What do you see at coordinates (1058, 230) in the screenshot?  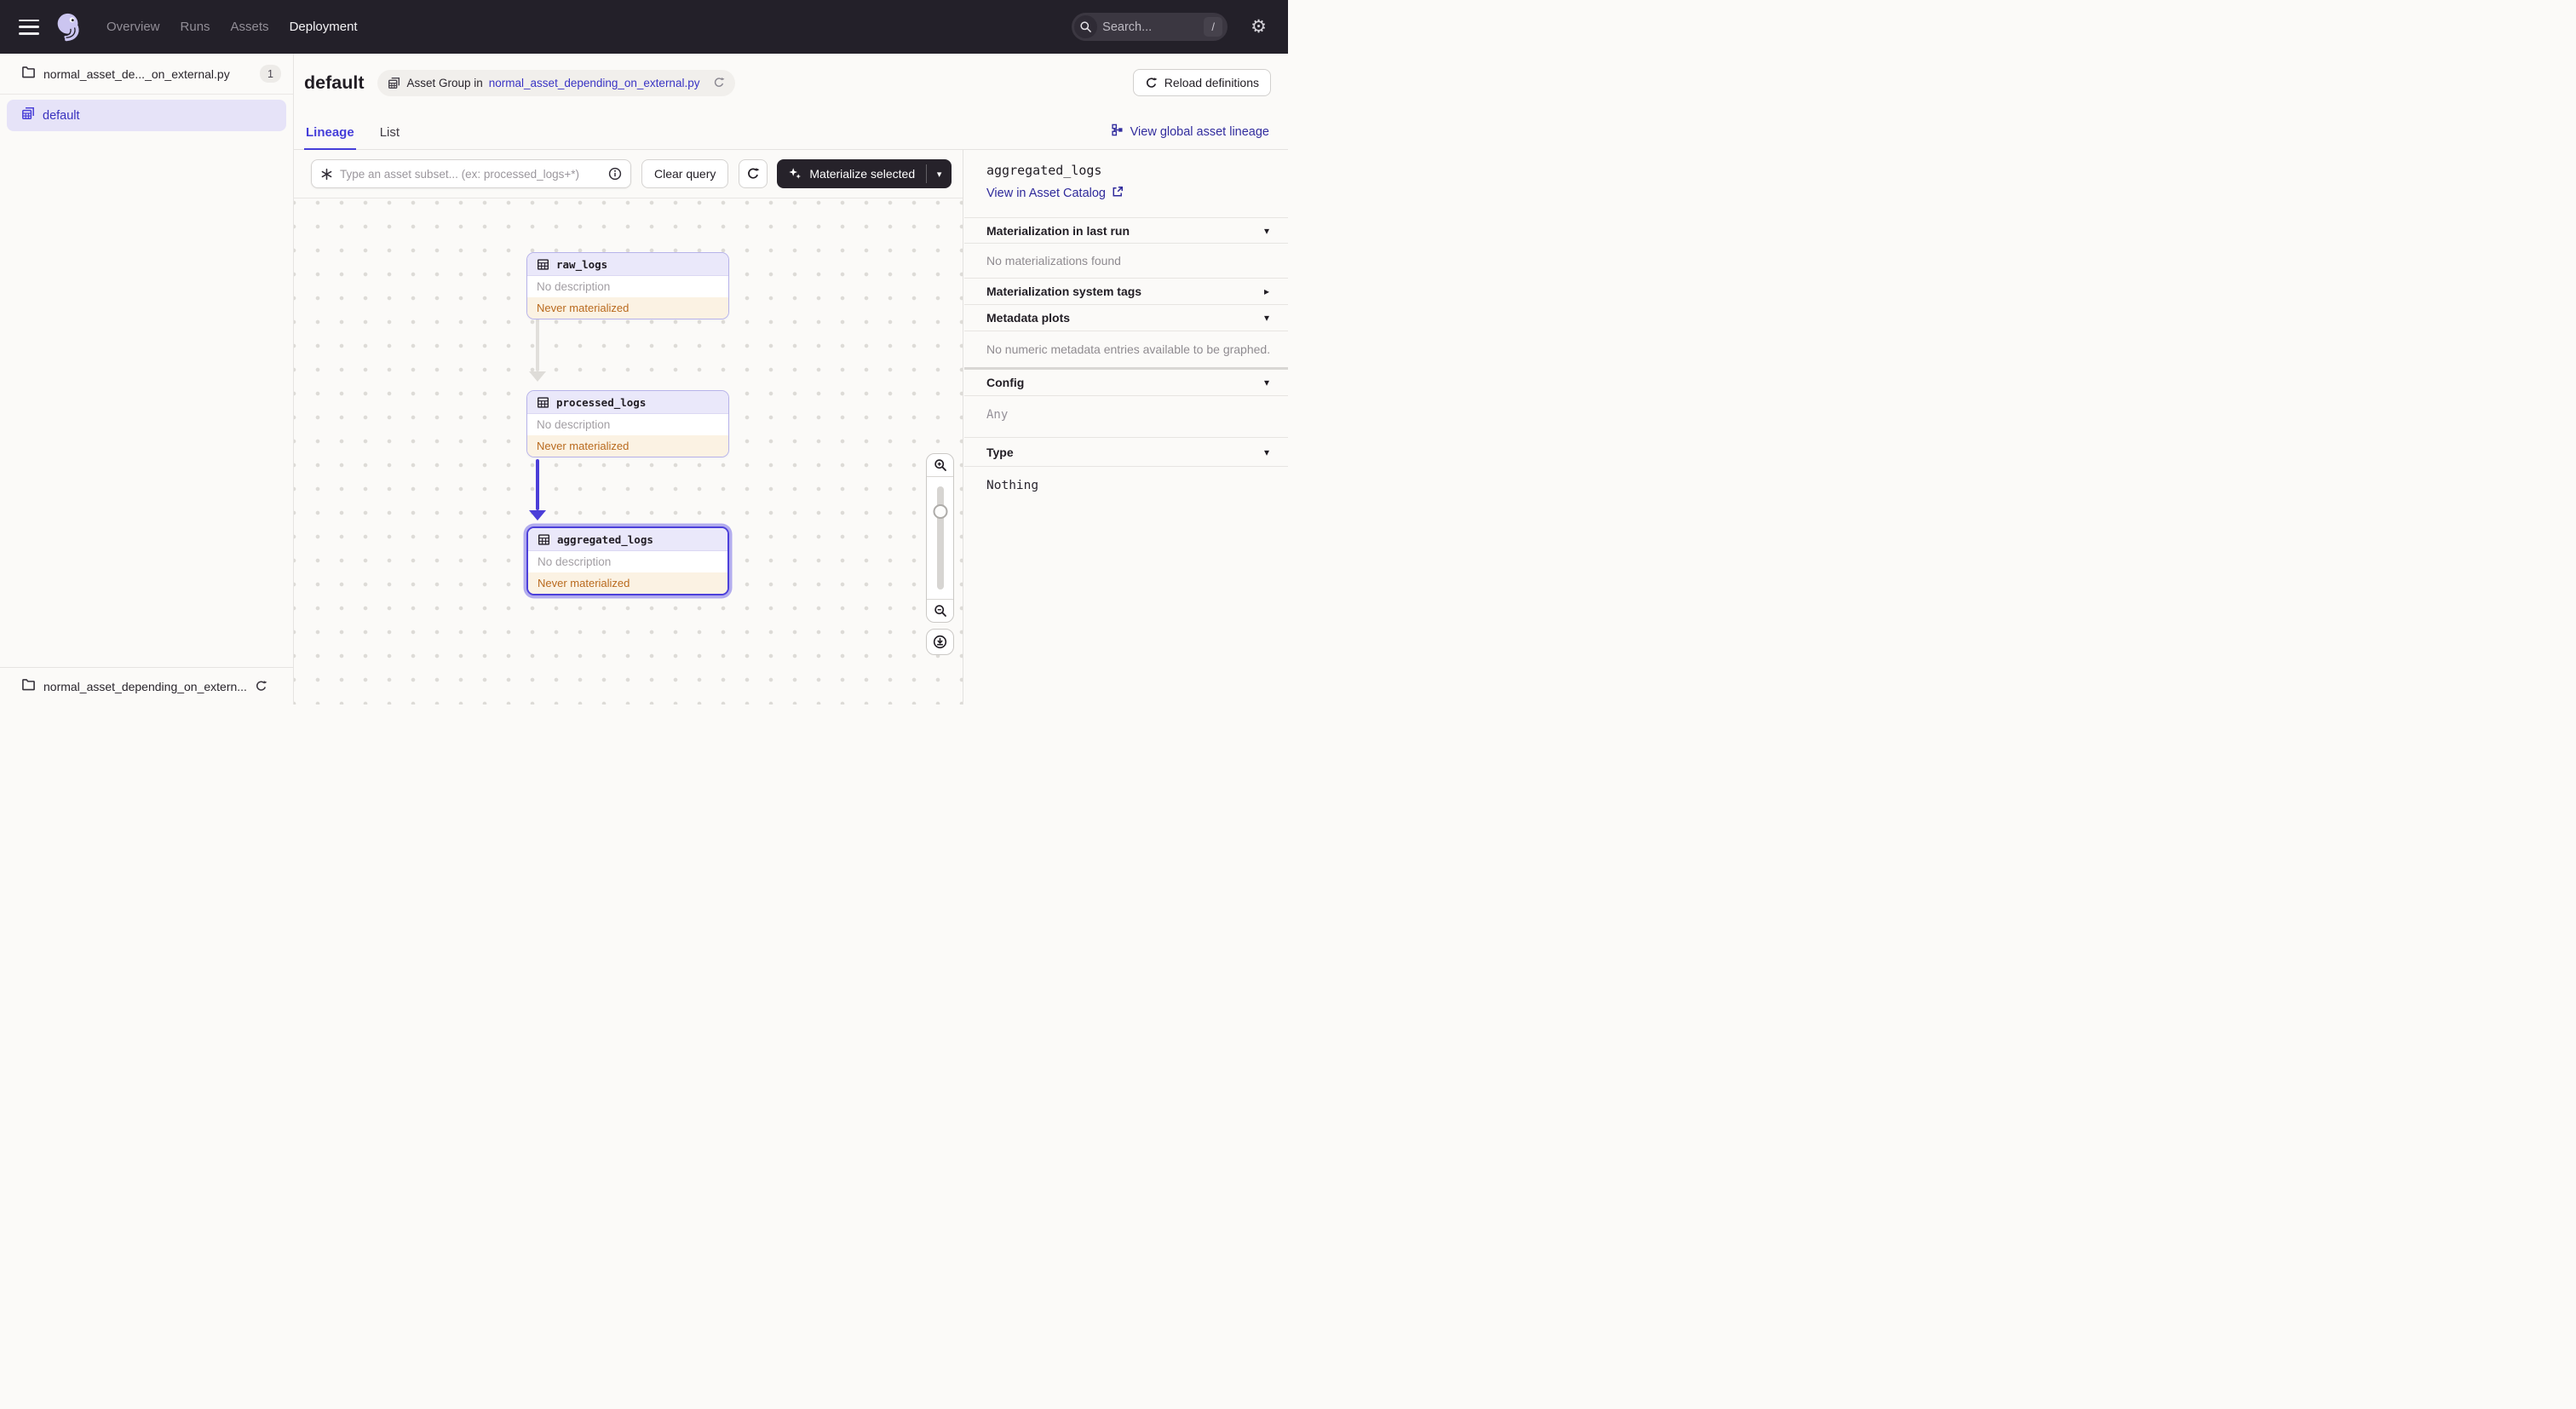 I see `section-label: Materialization in last run` at bounding box center [1058, 230].